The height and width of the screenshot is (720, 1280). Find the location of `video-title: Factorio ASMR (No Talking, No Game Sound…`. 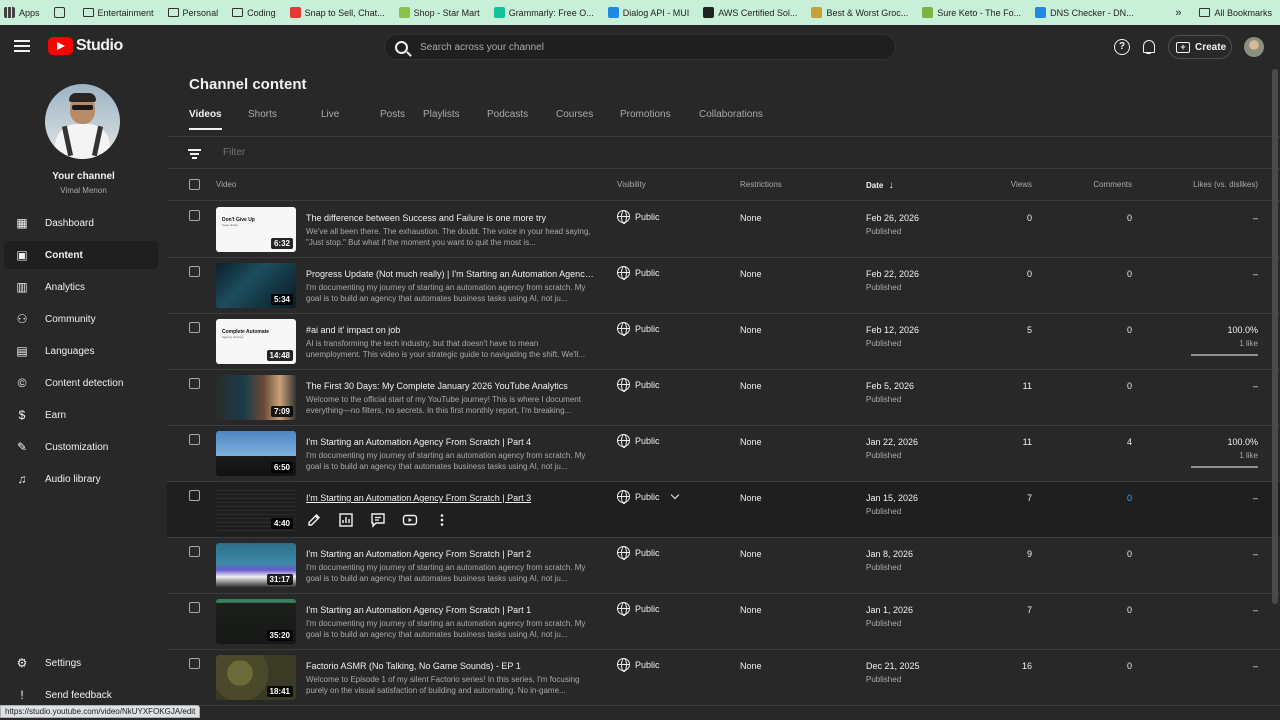

video-title: Factorio ASMR (No Talking, No Game Sound… is located at coordinates (451, 666).